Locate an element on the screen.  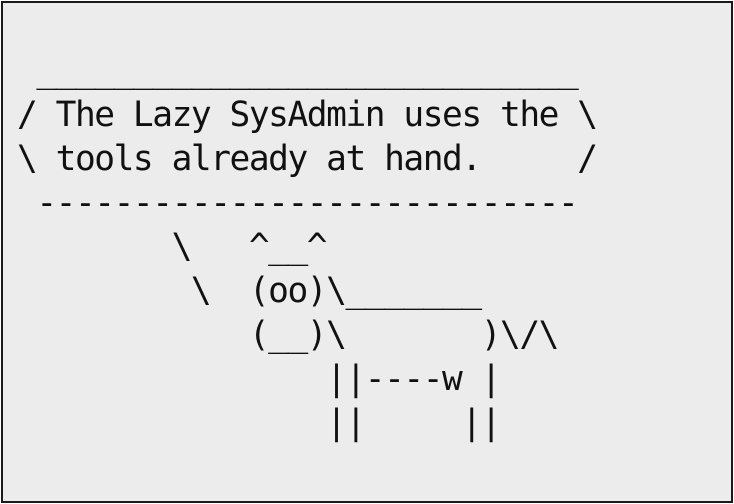
cow-art-line-5: || || is located at coordinates (259, 423).